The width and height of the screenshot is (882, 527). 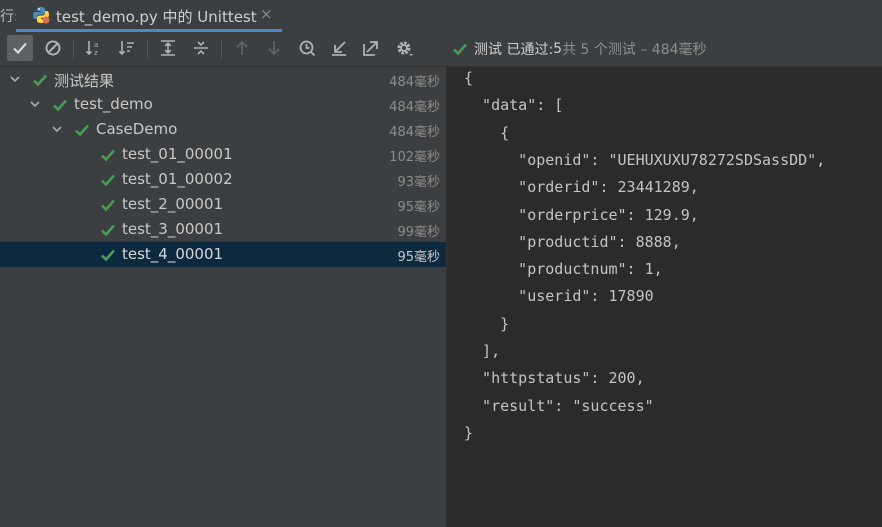 I want to click on show-ignored-icon, so click(x=53, y=48).